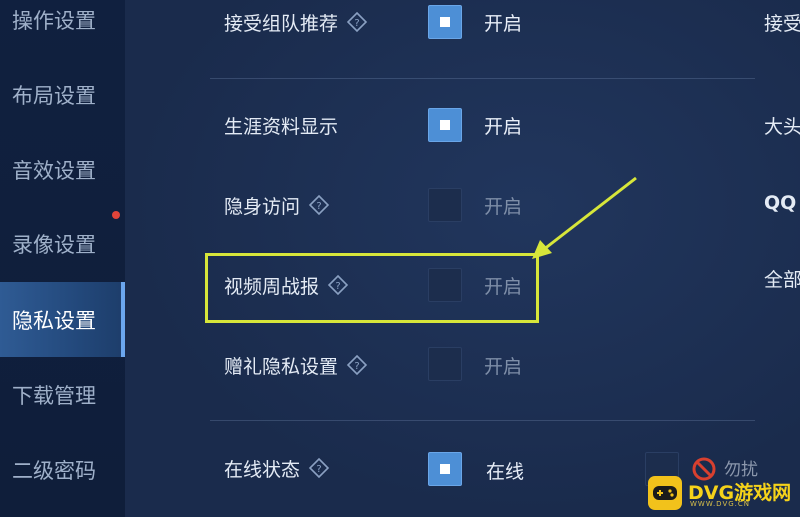 This screenshot has width=800, height=517. What do you see at coordinates (720, 504) in the screenshot?
I see `watermark-url: WWW.DVG.CN` at bounding box center [720, 504].